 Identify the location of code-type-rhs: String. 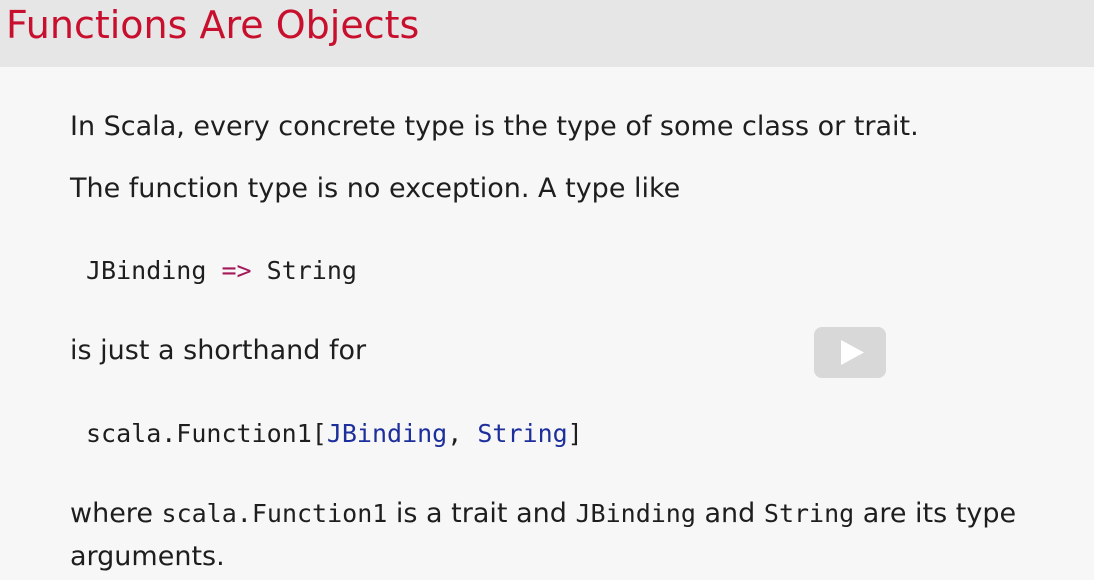
(311, 270).